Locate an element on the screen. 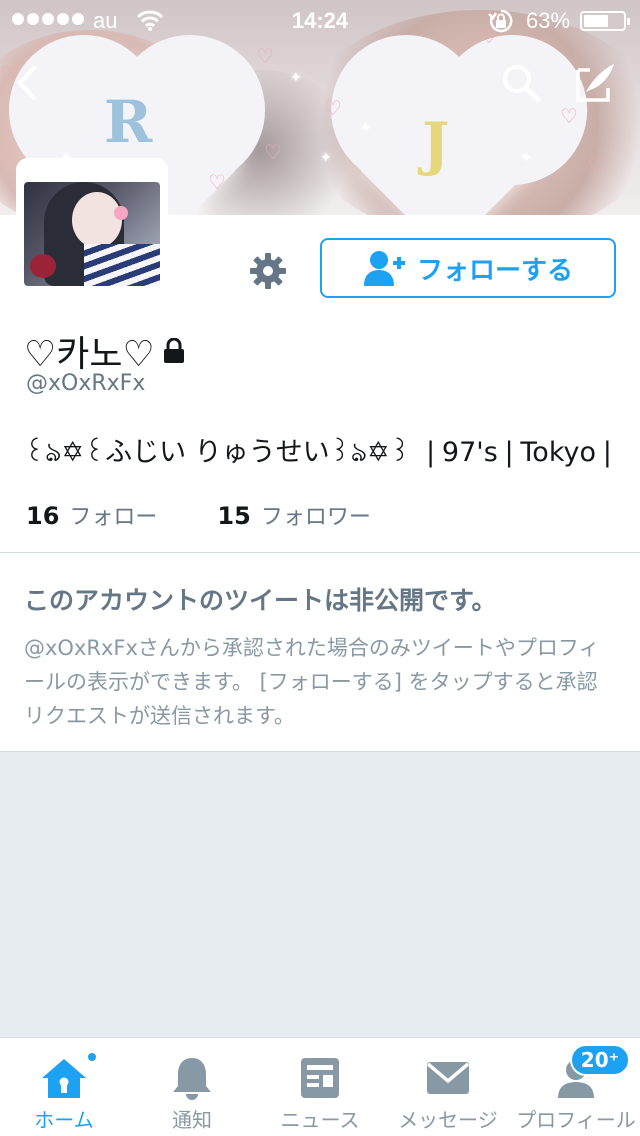 This screenshot has width=640, height=1136. user-handle: @xOxRxFx is located at coordinates (86, 383).